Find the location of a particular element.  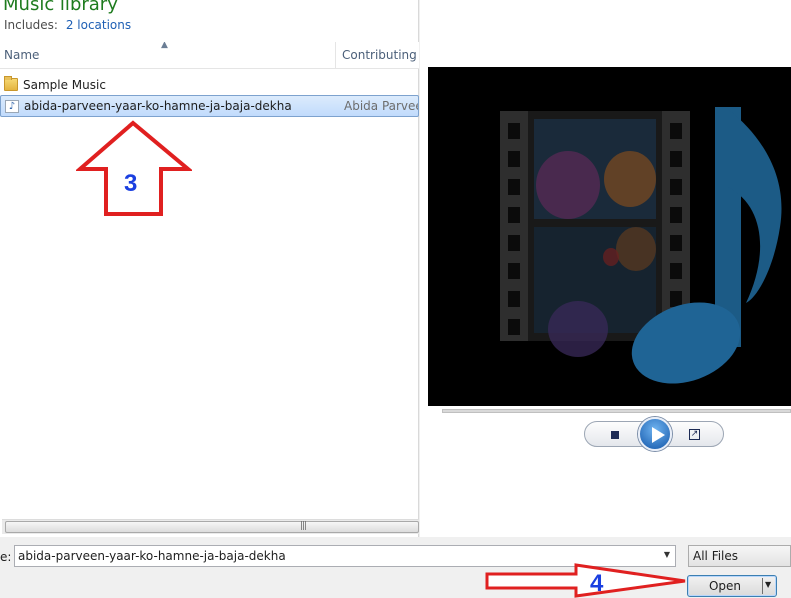

scrollbar-thumb: ||| is located at coordinates (212, 527).